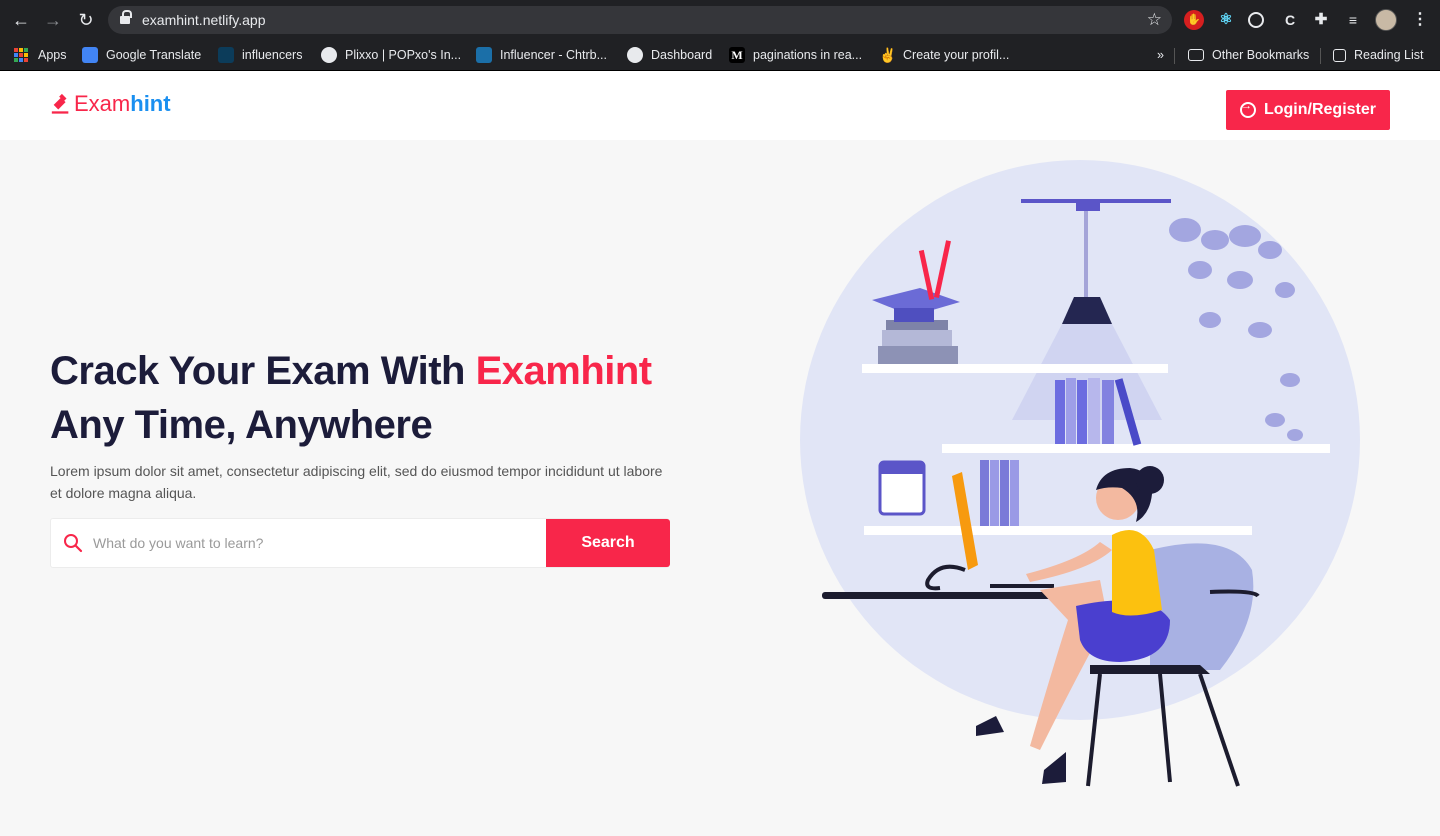 The width and height of the screenshot is (1440, 836). Describe the element at coordinates (110, 104) in the screenshot. I see `brand-logo: Exam hint` at that location.